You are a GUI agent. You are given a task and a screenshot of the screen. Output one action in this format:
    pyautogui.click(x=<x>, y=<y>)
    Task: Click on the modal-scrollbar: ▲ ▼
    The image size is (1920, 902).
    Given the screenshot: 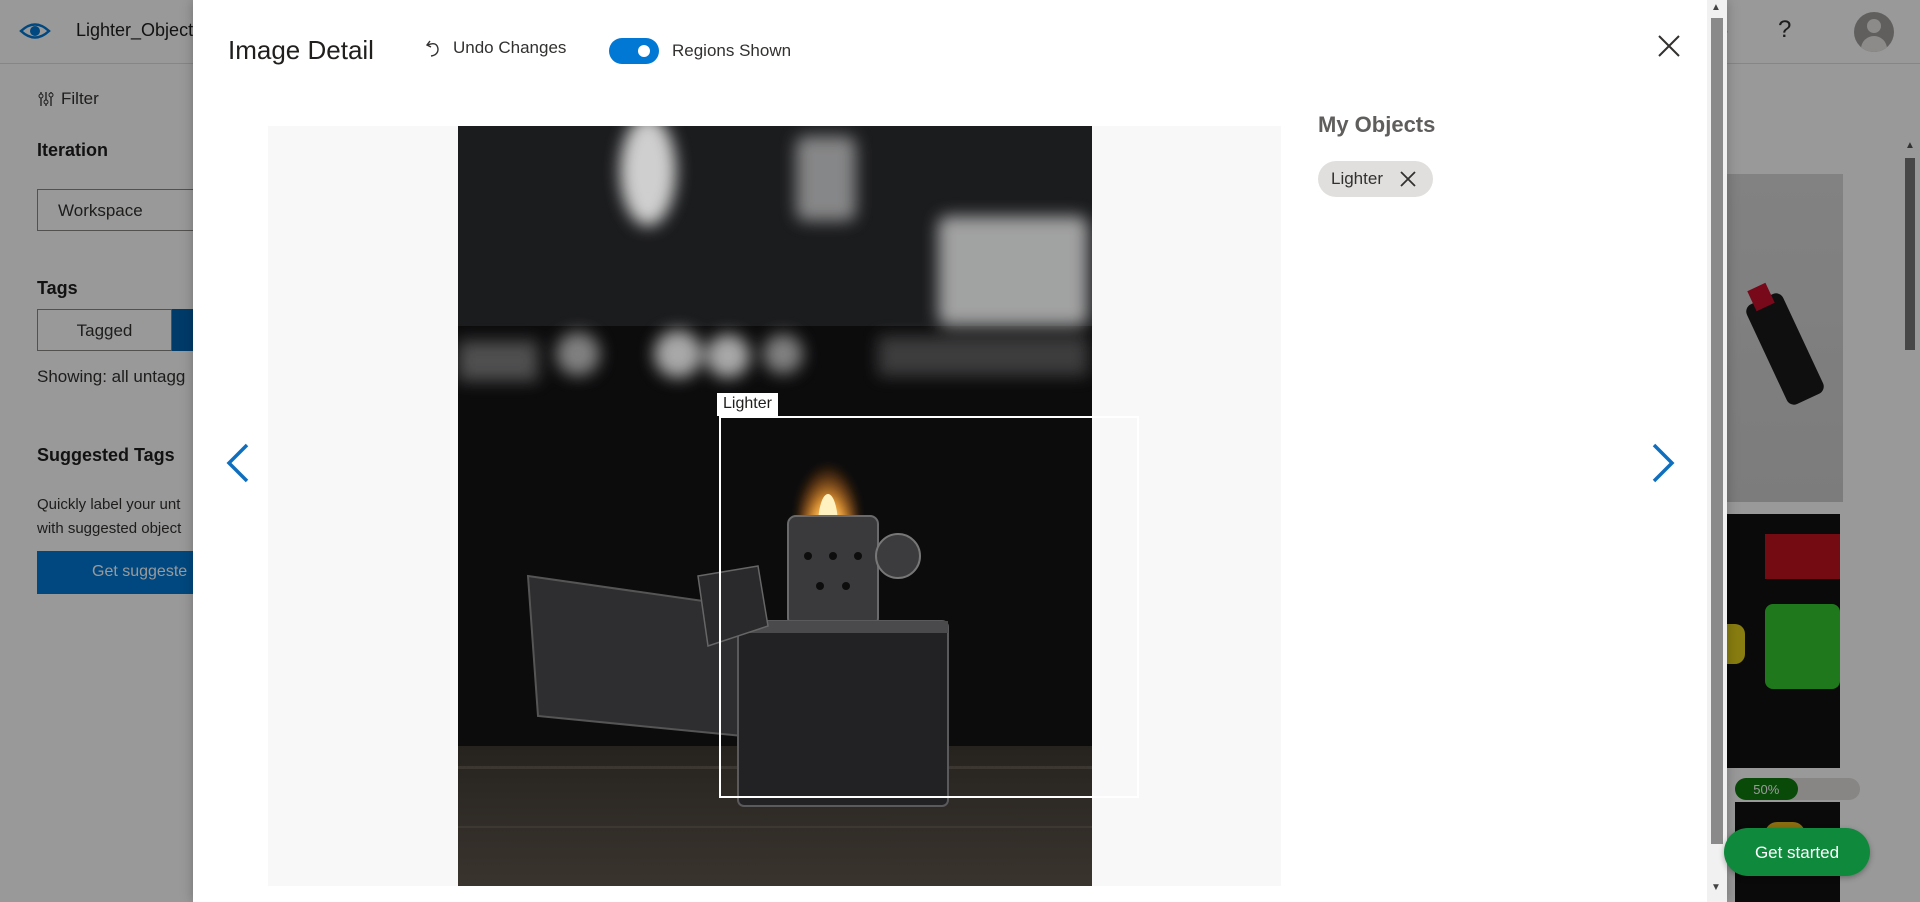 What is the action you would take?
    pyautogui.click(x=1717, y=451)
    